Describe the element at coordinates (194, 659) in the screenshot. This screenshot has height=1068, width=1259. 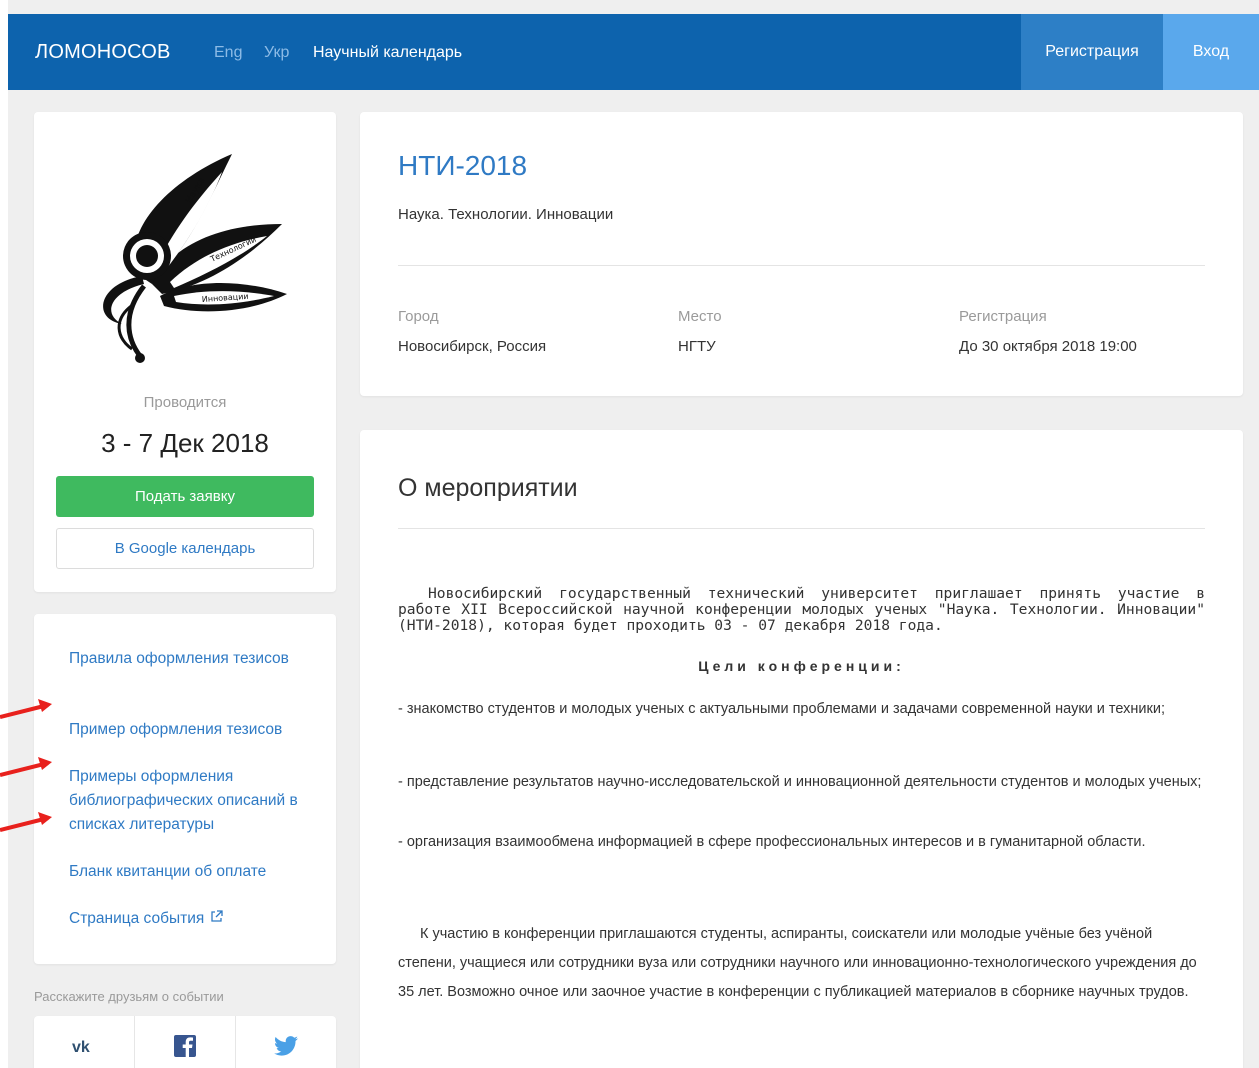
I see `sidebar-link-thesis-rules: Правила оформления тезисов` at that location.